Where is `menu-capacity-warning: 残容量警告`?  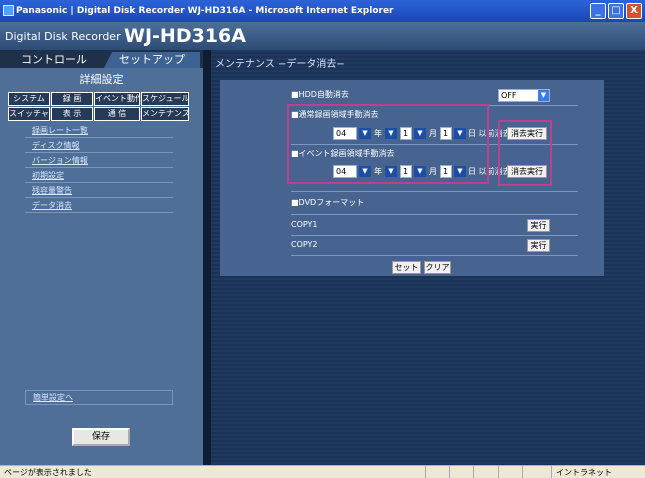
menu-capacity-warning: 残容量警告 is located at coordinates (99, 190).